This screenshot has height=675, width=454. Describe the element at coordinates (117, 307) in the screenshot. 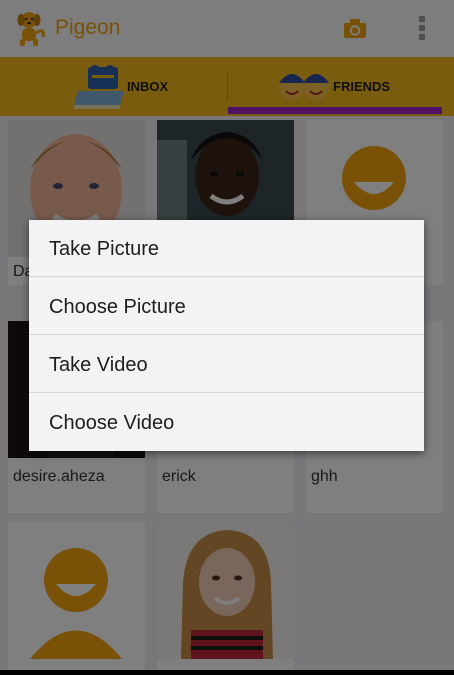

I see `option-label: Choose Picture` at that location.